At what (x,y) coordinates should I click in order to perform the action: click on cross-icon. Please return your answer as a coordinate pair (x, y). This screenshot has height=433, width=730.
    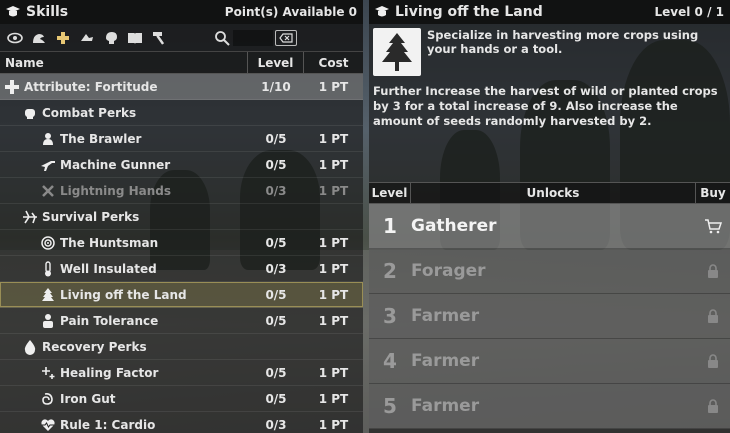
    Looking at the image, I should click on (12, 87).